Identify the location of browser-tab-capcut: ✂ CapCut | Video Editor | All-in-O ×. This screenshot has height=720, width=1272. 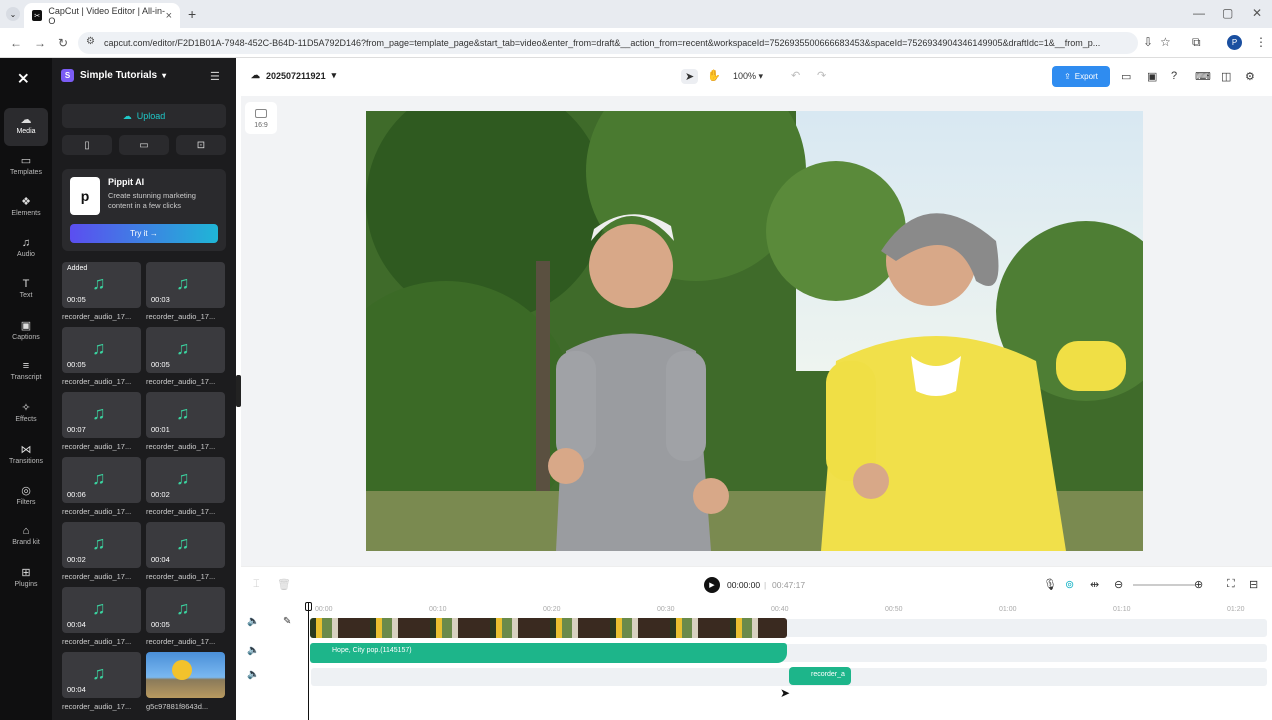
(102, 15).